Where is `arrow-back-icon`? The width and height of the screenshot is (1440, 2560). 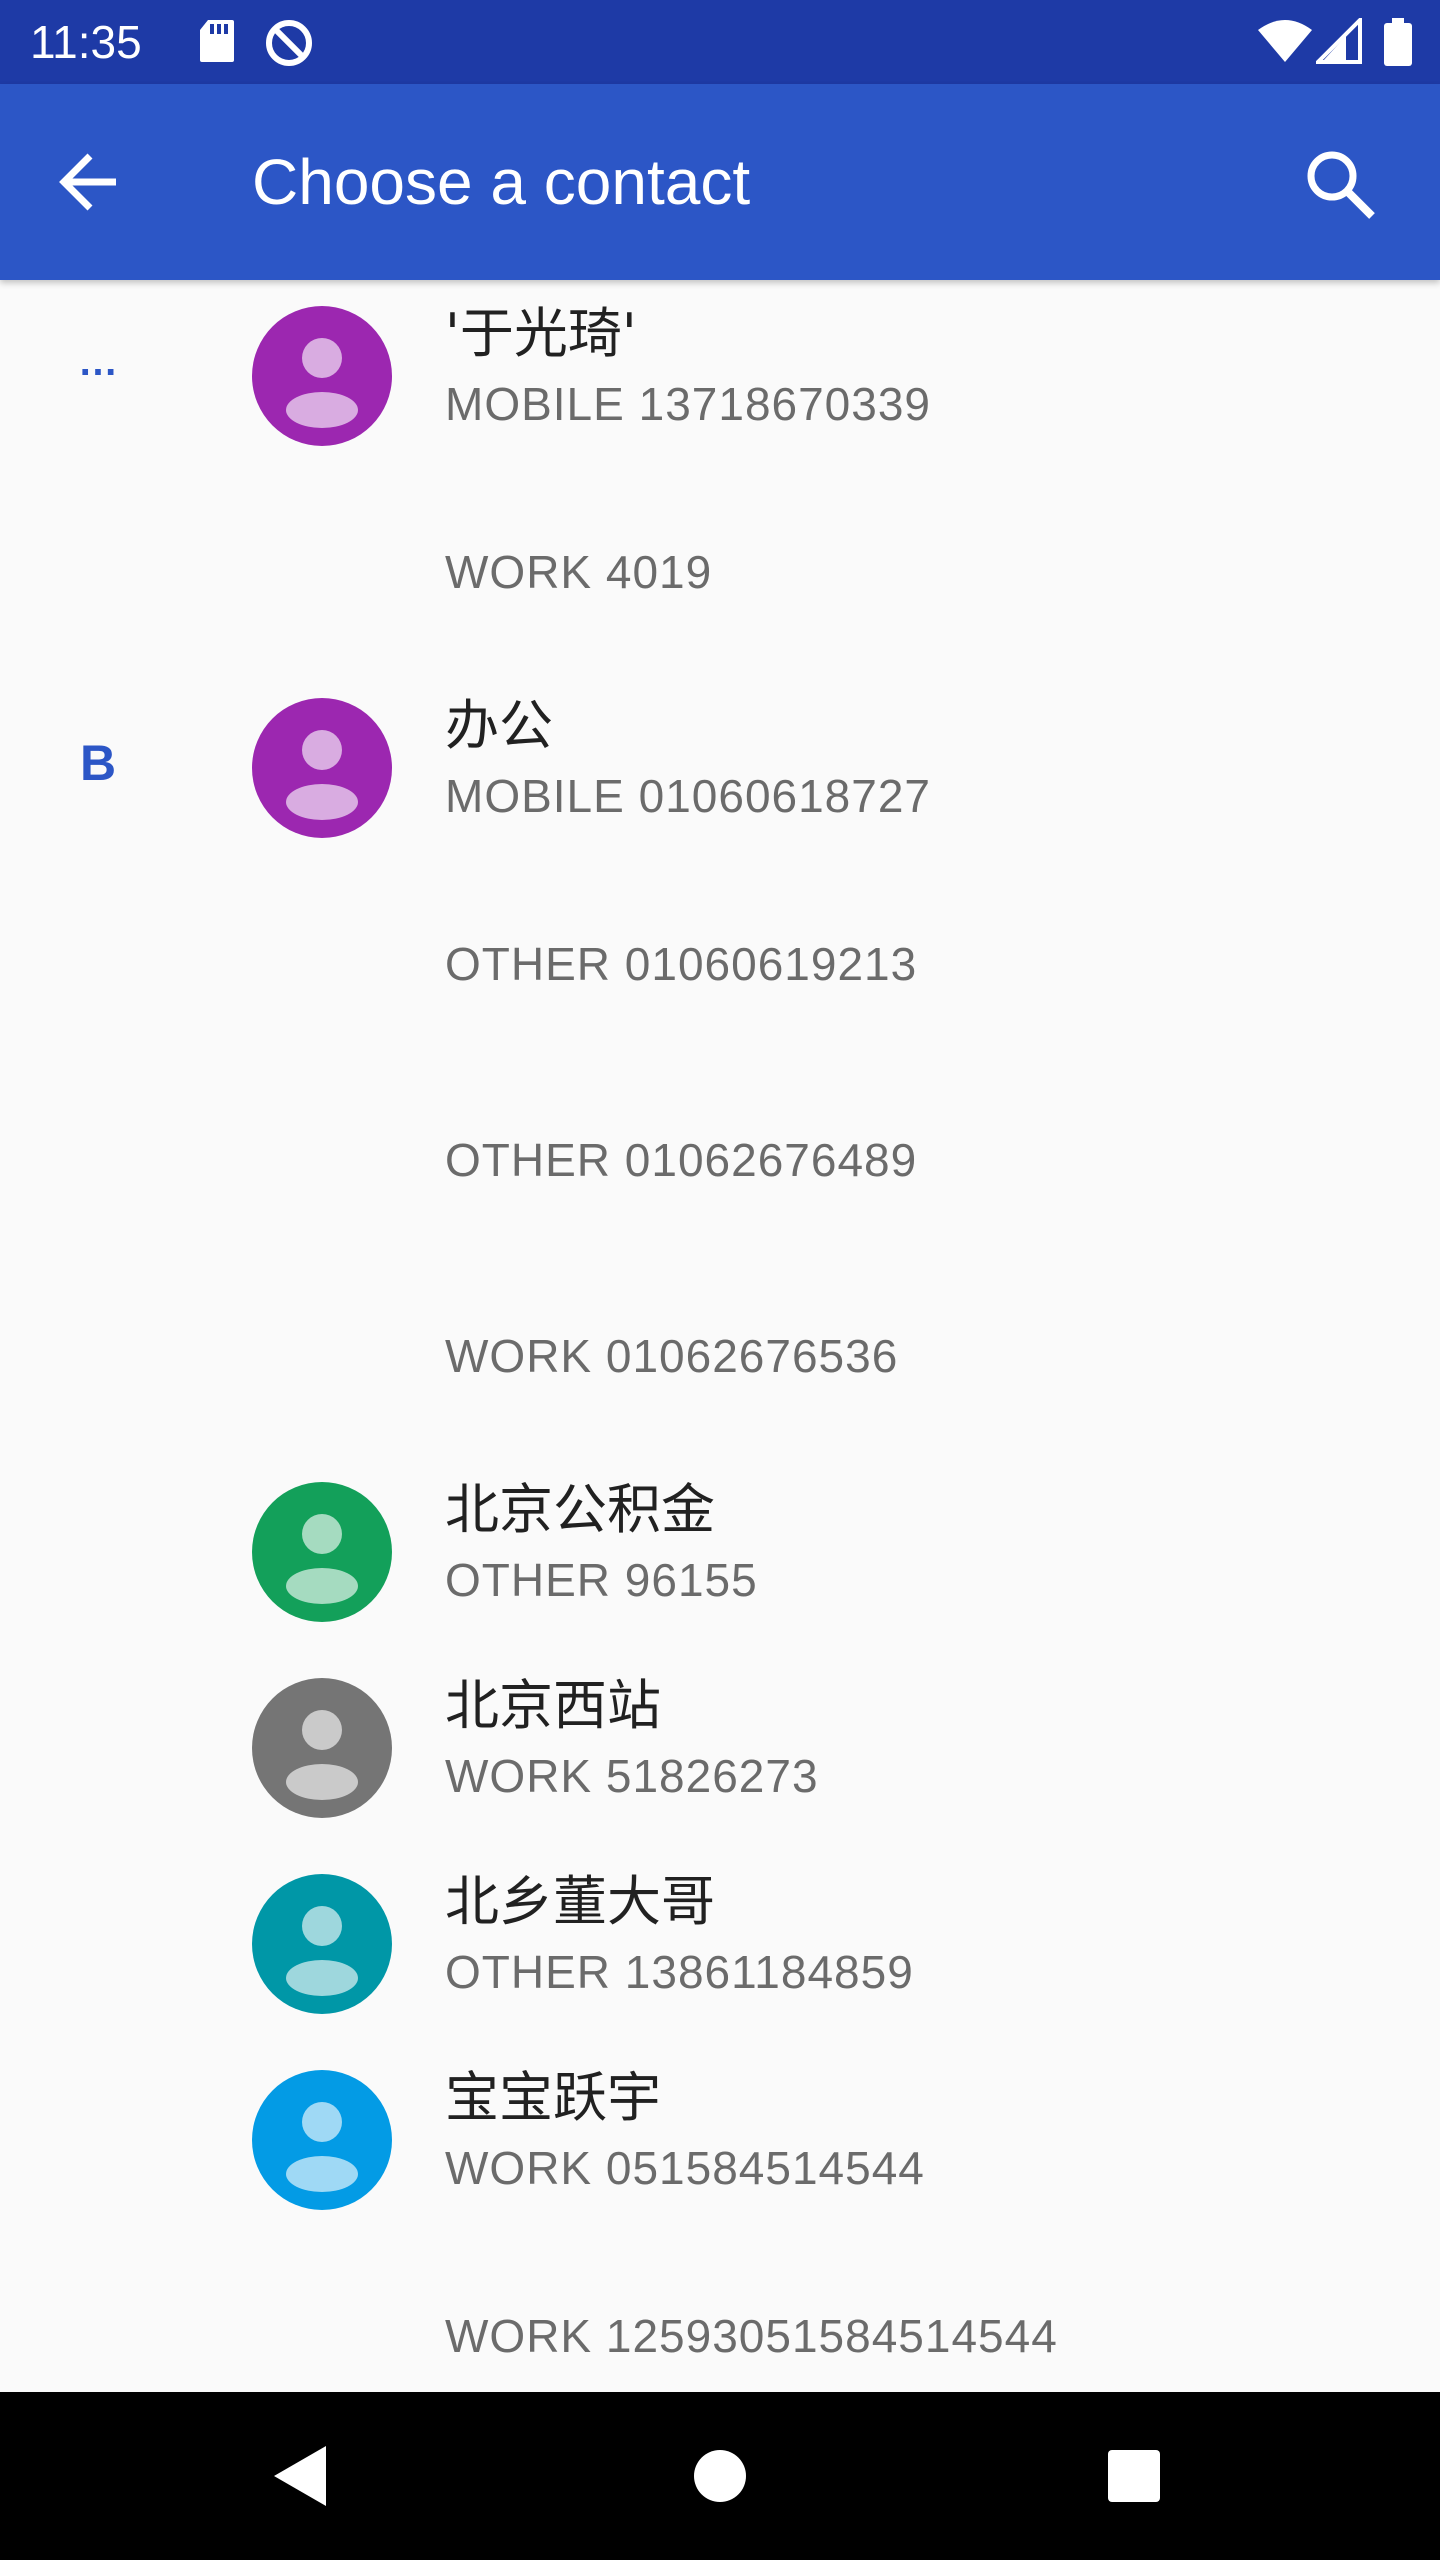 arrow-back-icon is located at coordinates (87, 182).